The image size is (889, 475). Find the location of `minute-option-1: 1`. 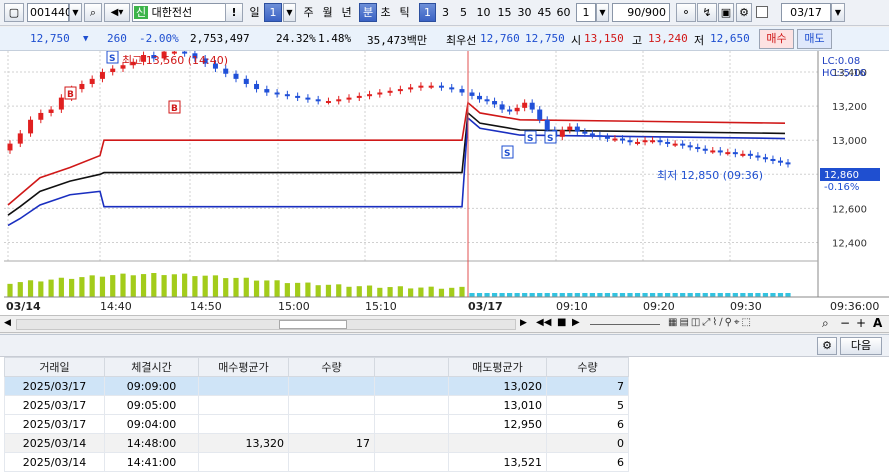

minute-option-1: 1 is located at coordinates (427, 12).